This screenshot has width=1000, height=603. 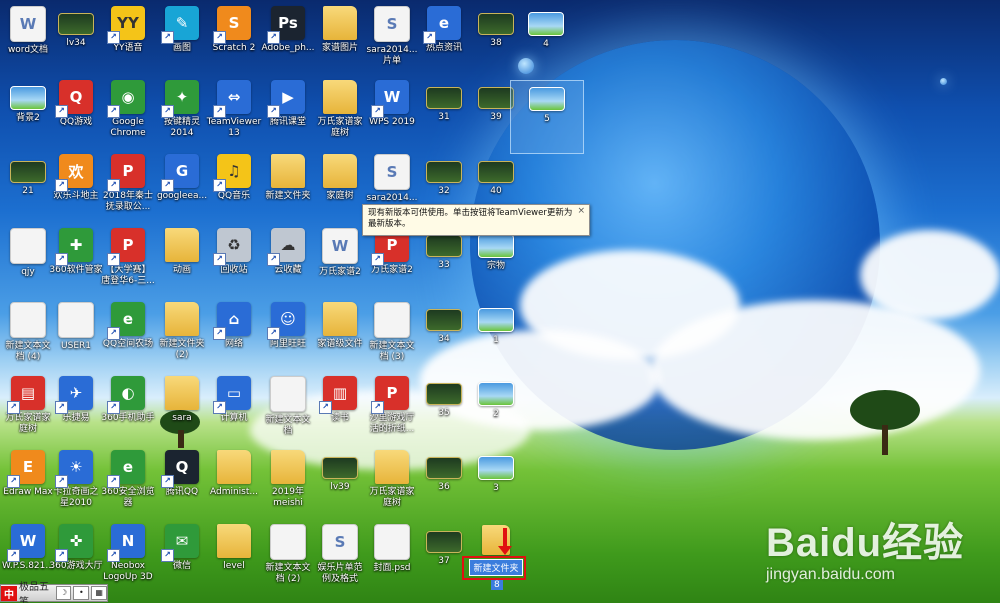 What do you see at coordinates (286, 321) in the screenshot?
I see `app-icon: ☺ ↗` at bounding box center [286, 321].